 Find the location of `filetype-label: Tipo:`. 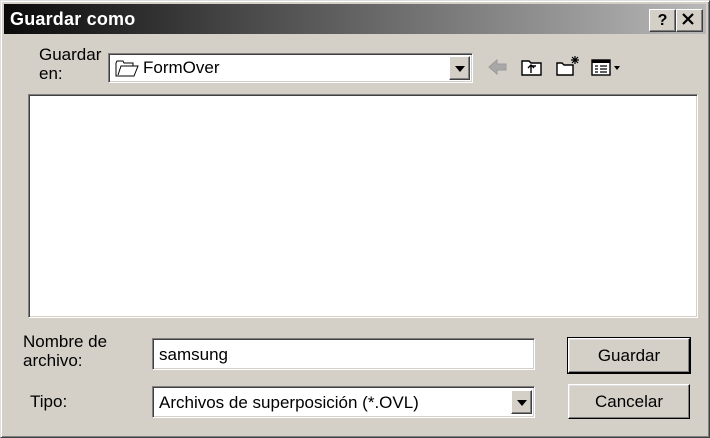

filetype-label: Tipo: is located at coordinates (49, 401).